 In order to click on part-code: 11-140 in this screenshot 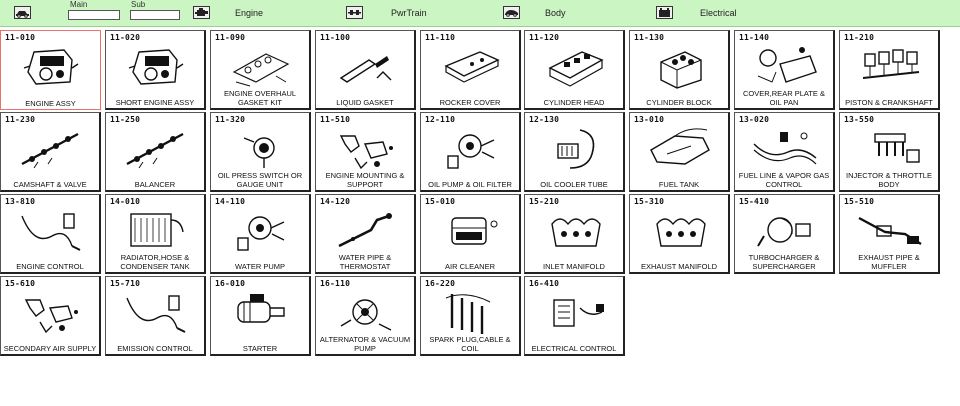, I will do `click(754, 37)`.